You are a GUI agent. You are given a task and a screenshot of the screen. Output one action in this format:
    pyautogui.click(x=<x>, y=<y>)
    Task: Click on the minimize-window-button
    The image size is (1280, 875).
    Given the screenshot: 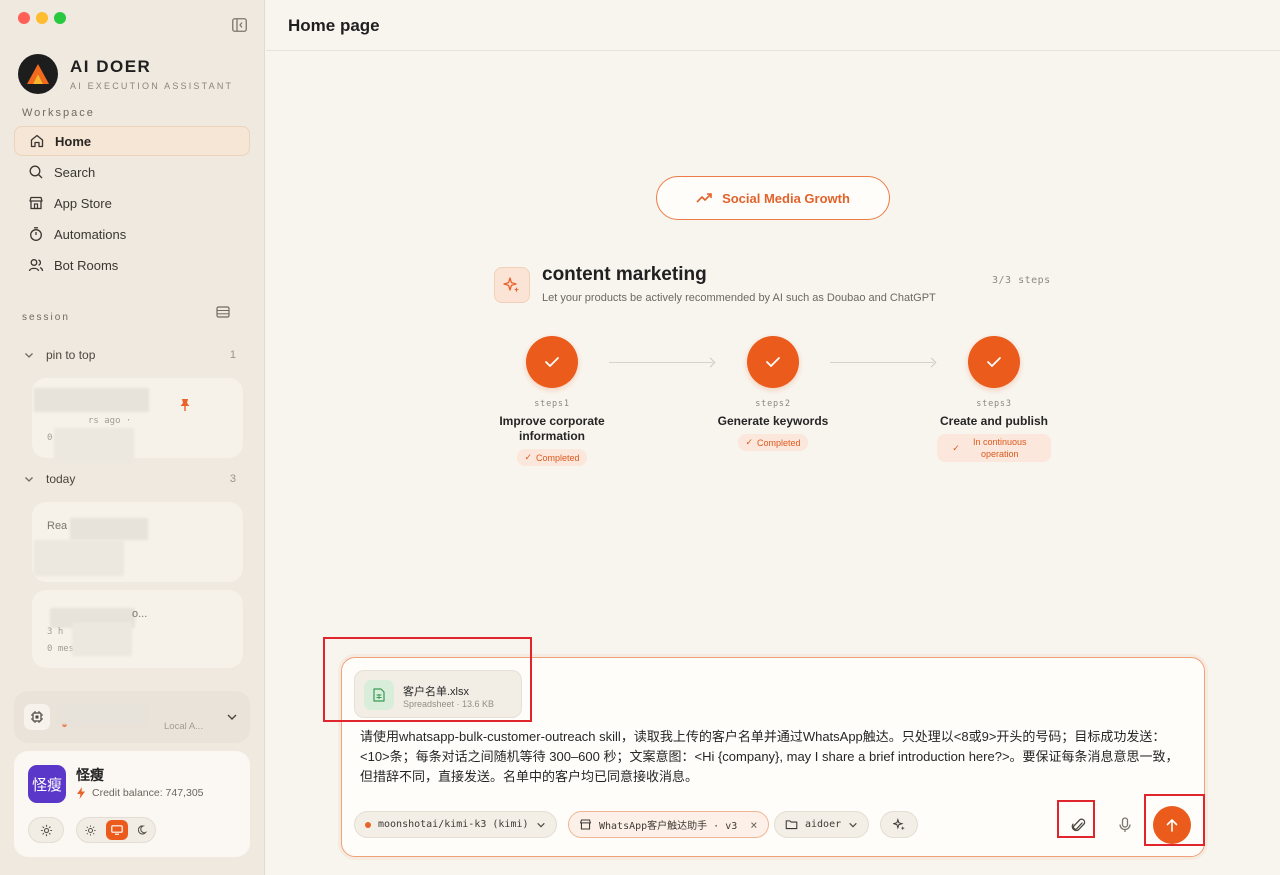 What is the action you would take?
    pyautogui.click(x=42, y=18)
    